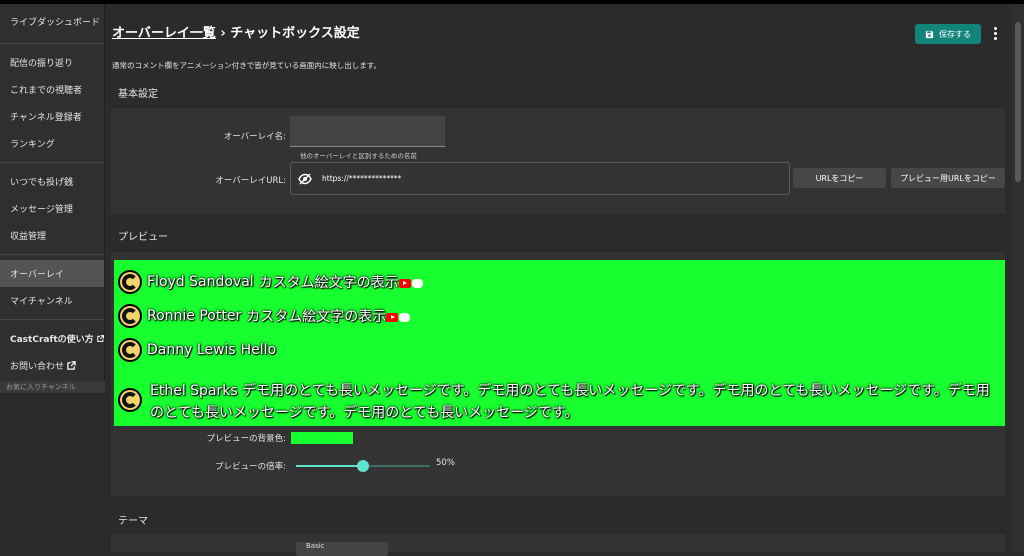 The image size is (1024, 556). What do you see at coordinates (194, 391) in the screenshot?
I see `chat-author: Ethel Sparks` at bounding box center [194, 391].